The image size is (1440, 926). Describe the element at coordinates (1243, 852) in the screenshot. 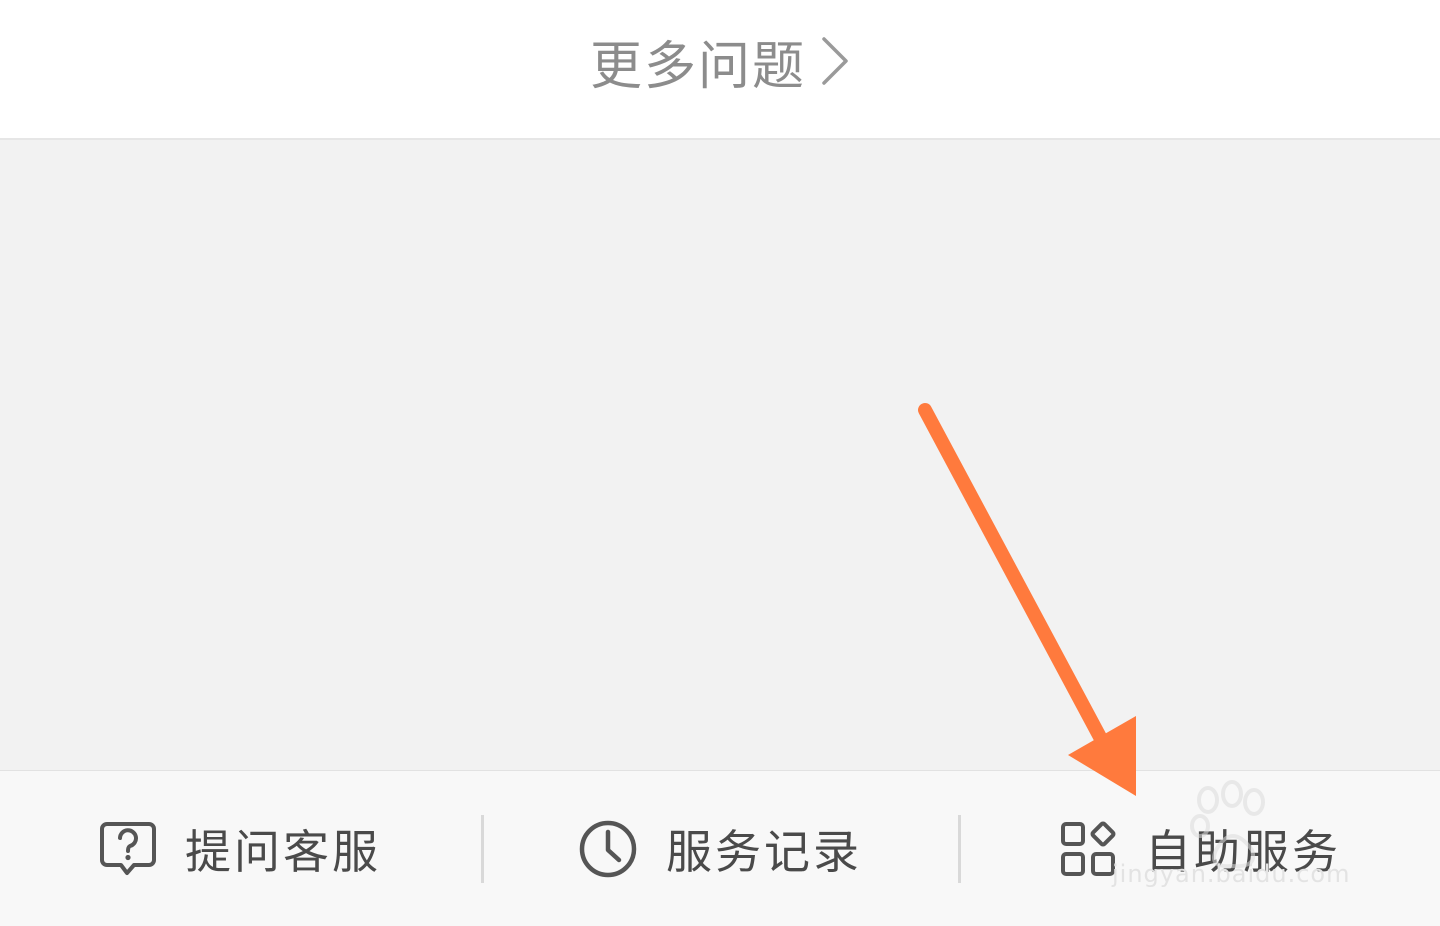

I see `tab-self-service-label: 自助服务` at that location.